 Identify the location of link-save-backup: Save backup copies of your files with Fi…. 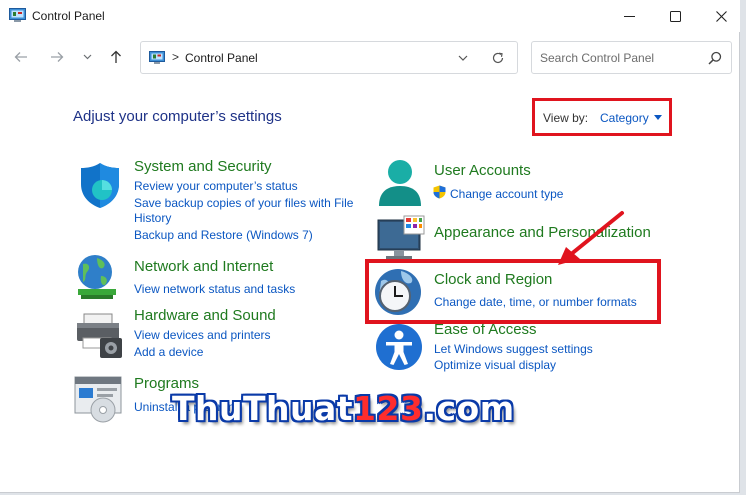
(243, 203).